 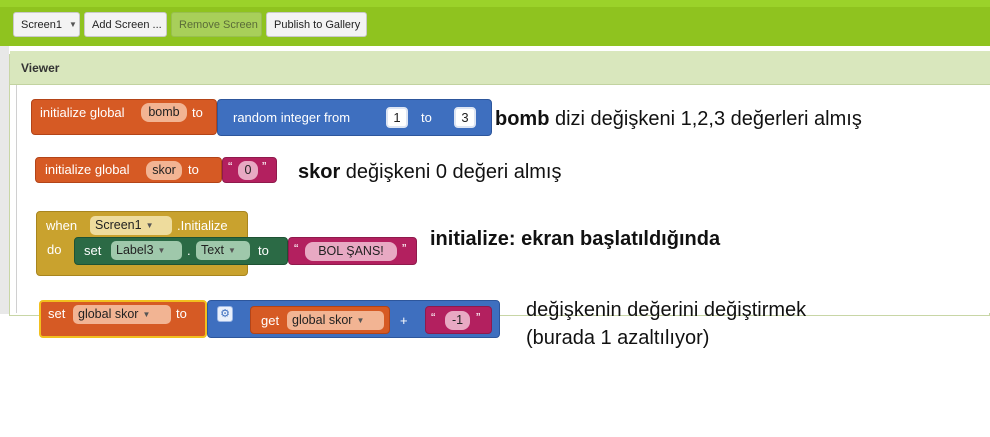 What do you see at coordinates (495, 3) in the screenshot?
I see `toolbar-stripe` at bounding box center [495, 3].